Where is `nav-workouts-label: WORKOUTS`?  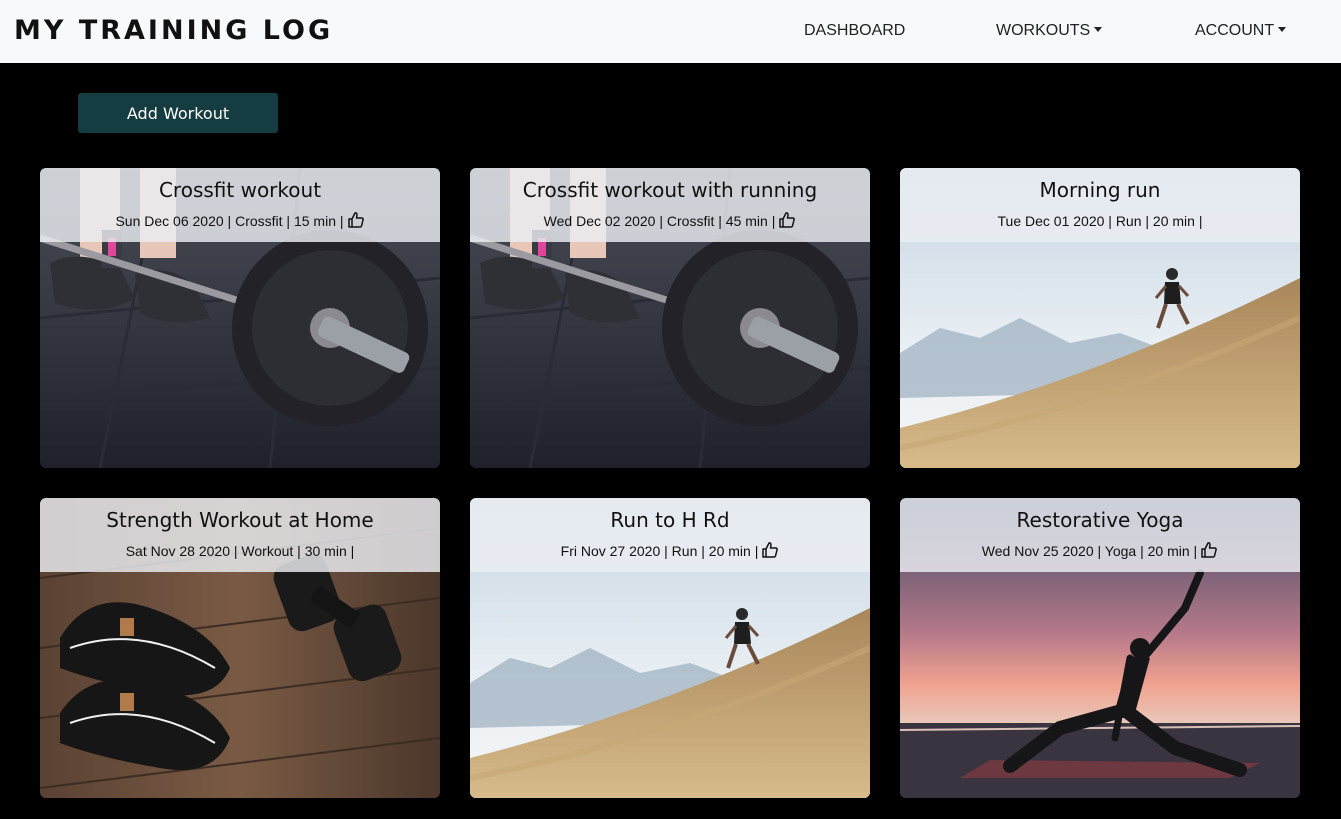 nav-workouts-label: WORKOUTS is located at coordinates (1043, 30).